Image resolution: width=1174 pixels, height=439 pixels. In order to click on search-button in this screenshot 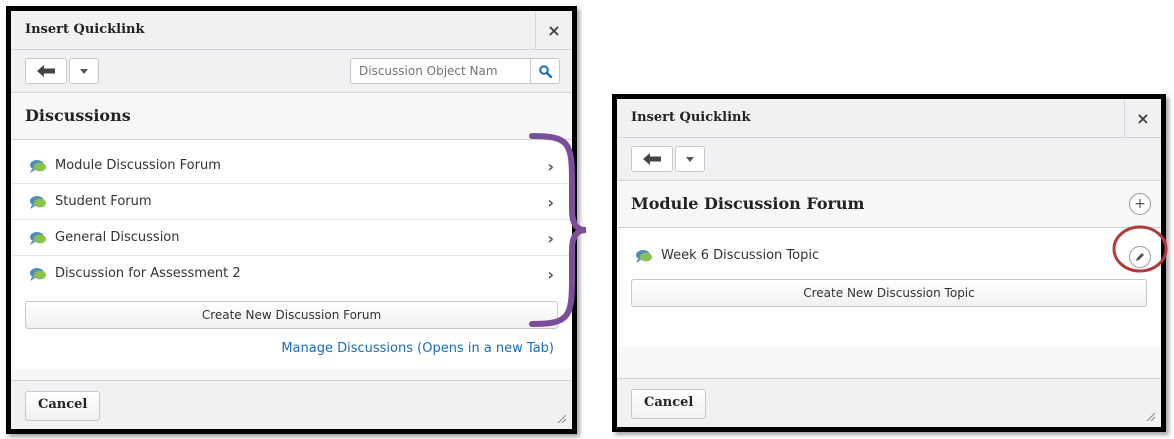, I will do `click(545, 71)`.